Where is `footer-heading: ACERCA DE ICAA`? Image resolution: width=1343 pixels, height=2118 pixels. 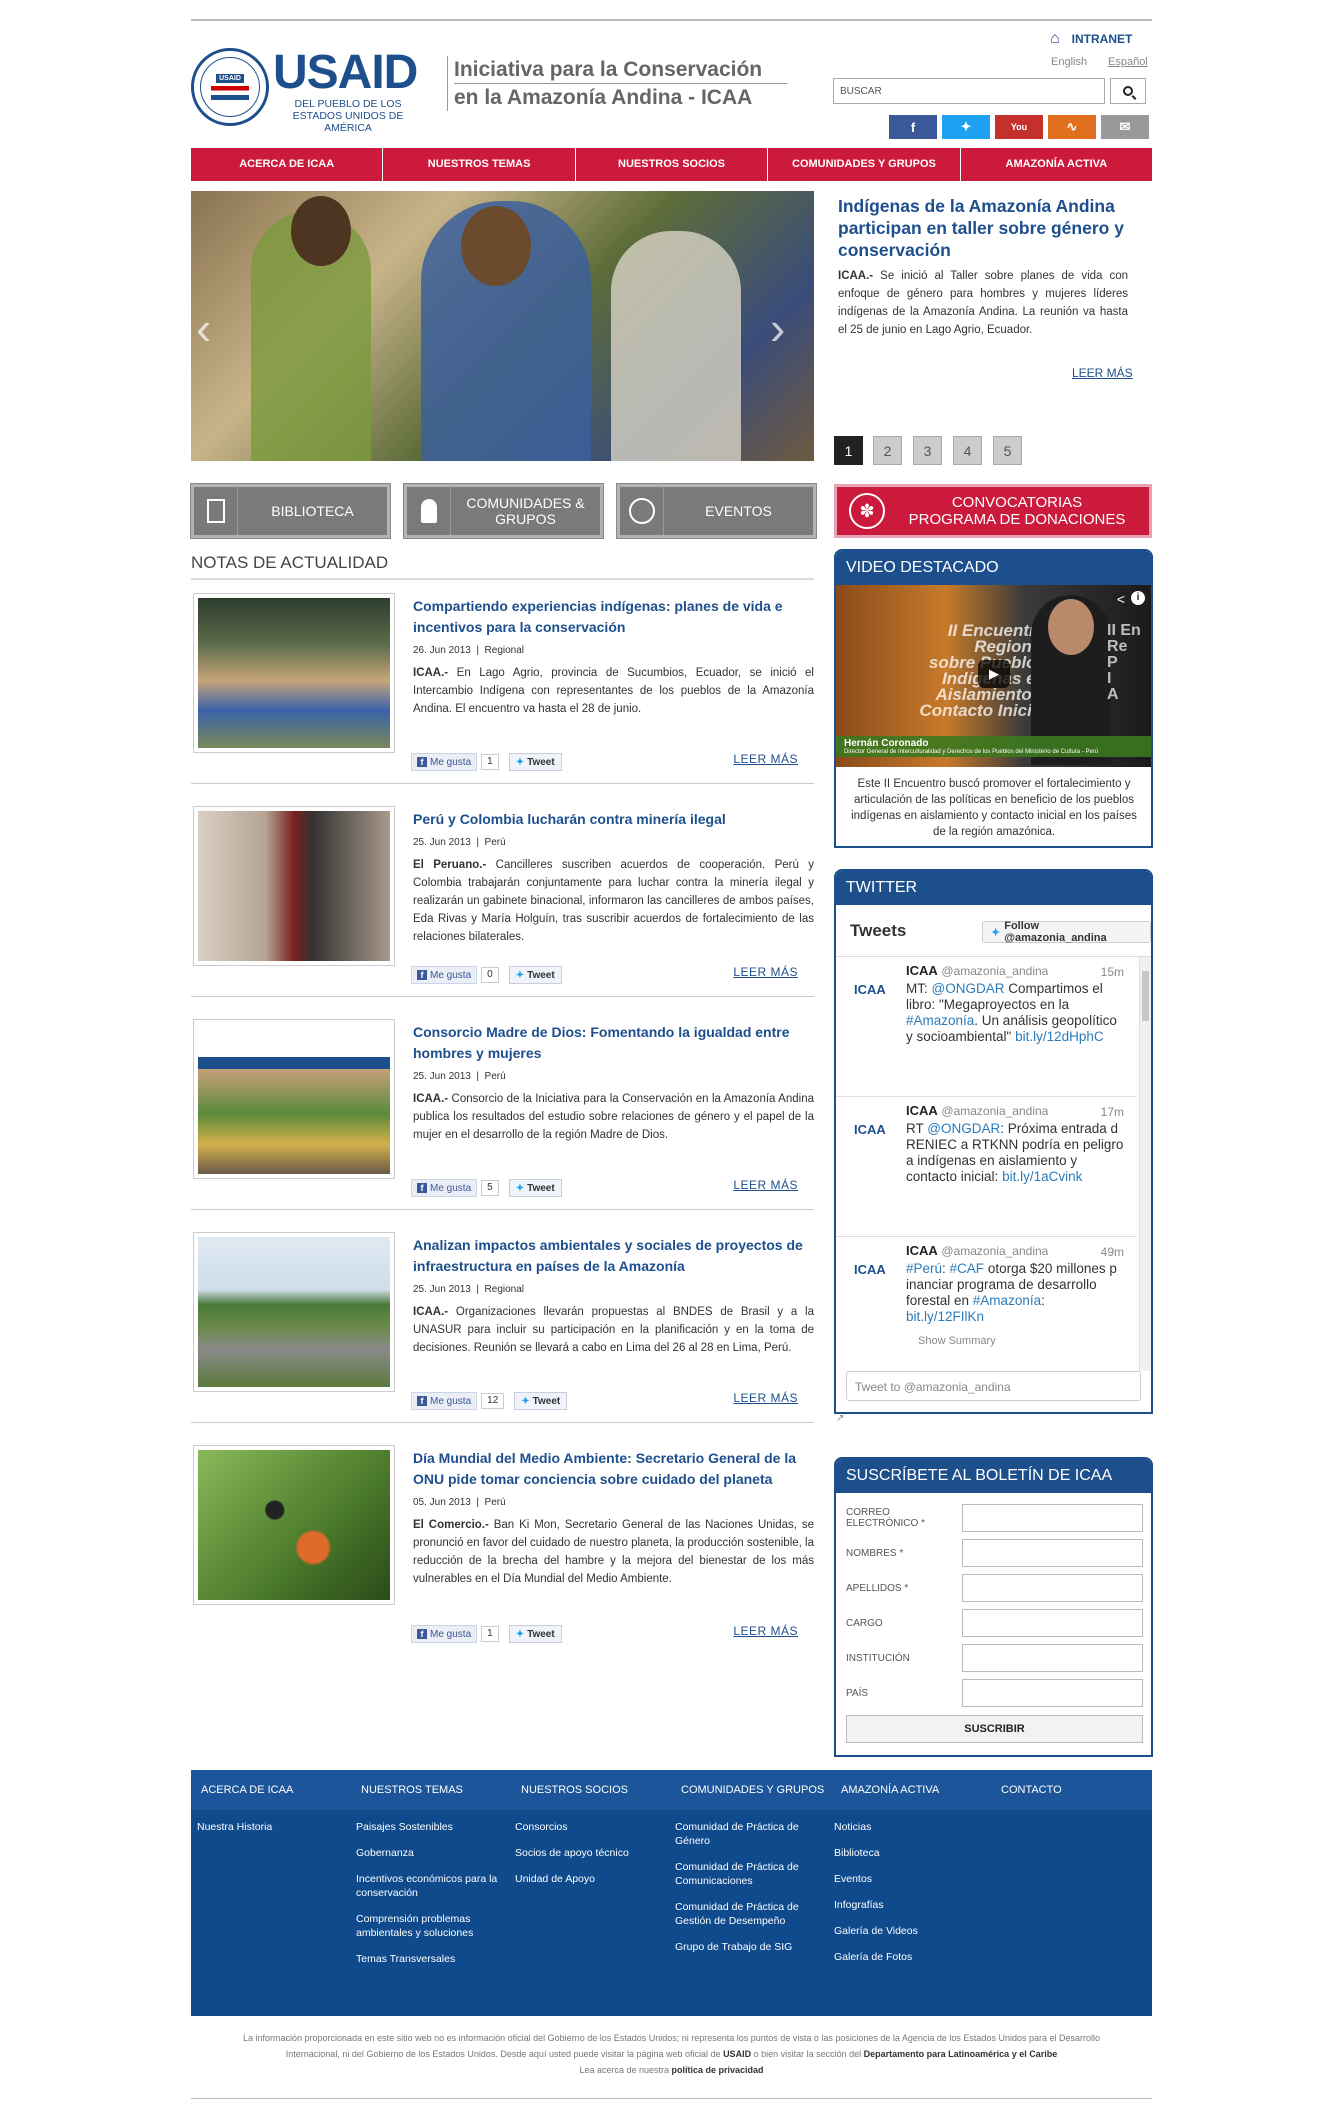 footer-heading: ACERCA DE ICAA is located at coordinates (271, 1790).